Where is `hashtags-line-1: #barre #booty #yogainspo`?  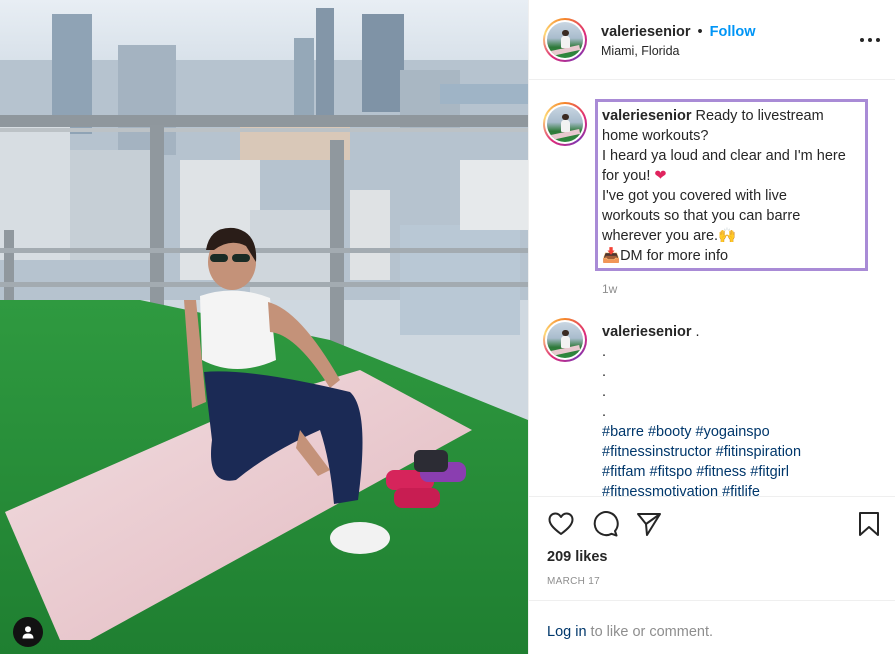 hashtags-line-1: #barre #booty #yogainspo is located at coordinates (733, 432).